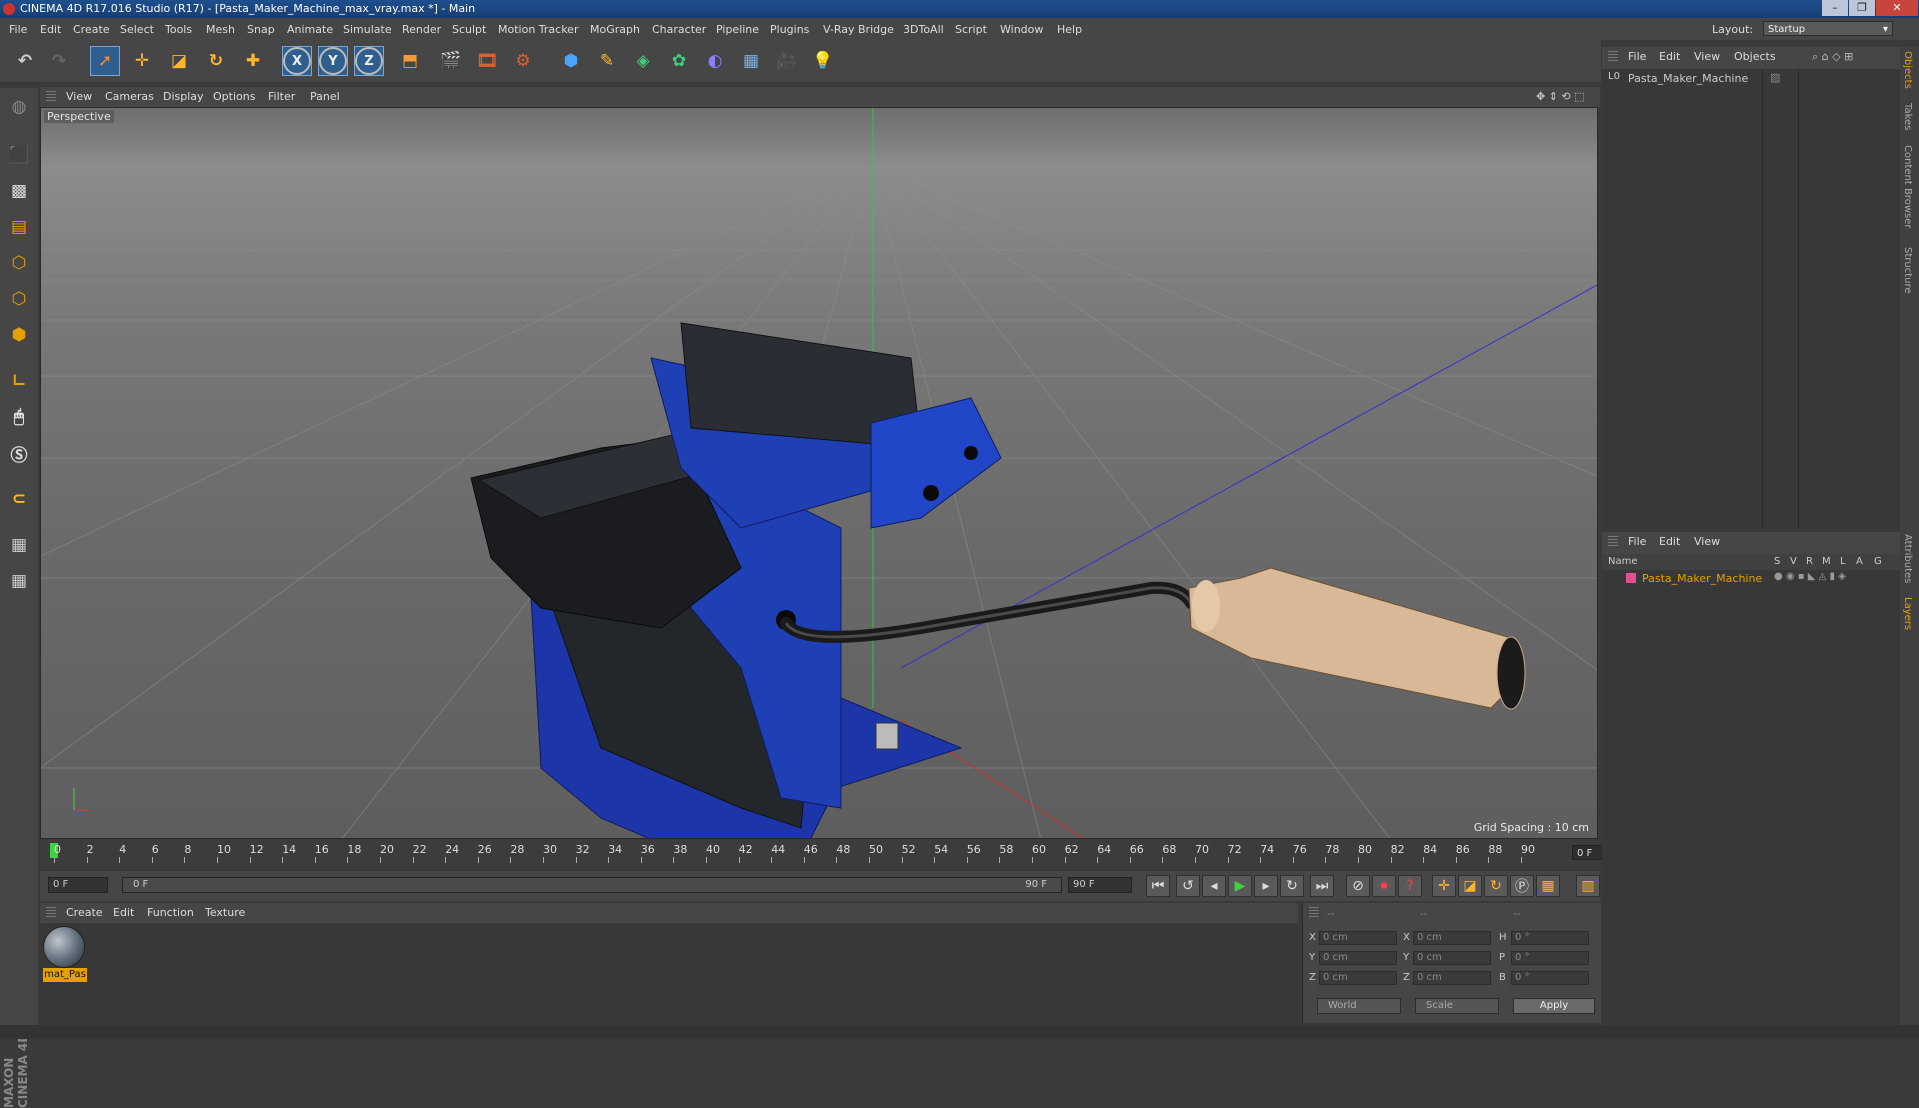 This screenshot has width=1919, height=1108. What do you see at coordinates (25, 61) in the screenshot?
I see `undo-icon: ↶` at bounding box center [25, 61].